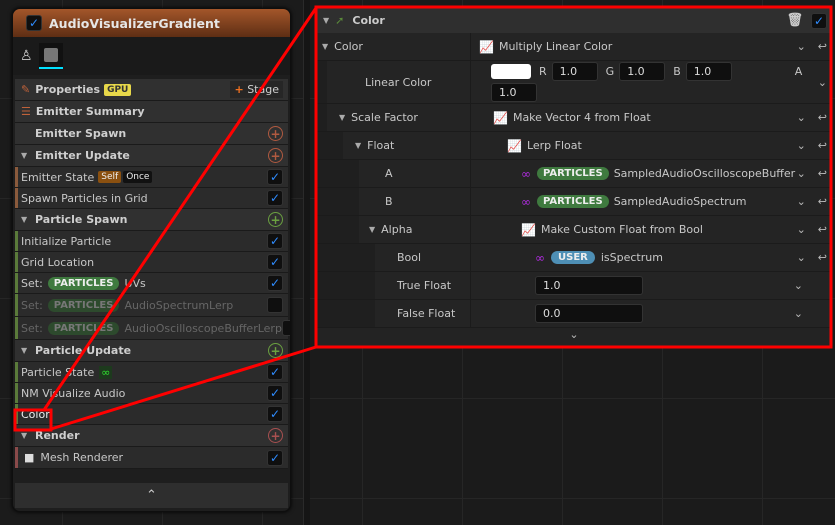  I want to click on panel-splitter, so click(306, 262).